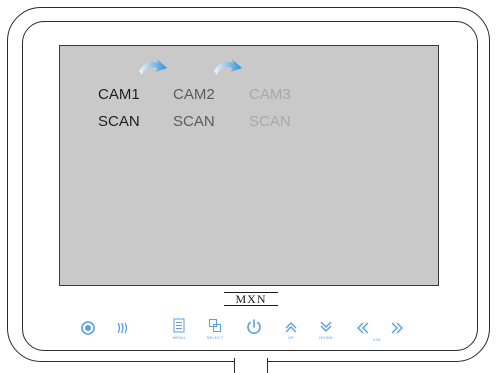  What do you see at coordinates (215, 325) in the screenshot?
I see `select-icon` at bounding box center [215, 325].